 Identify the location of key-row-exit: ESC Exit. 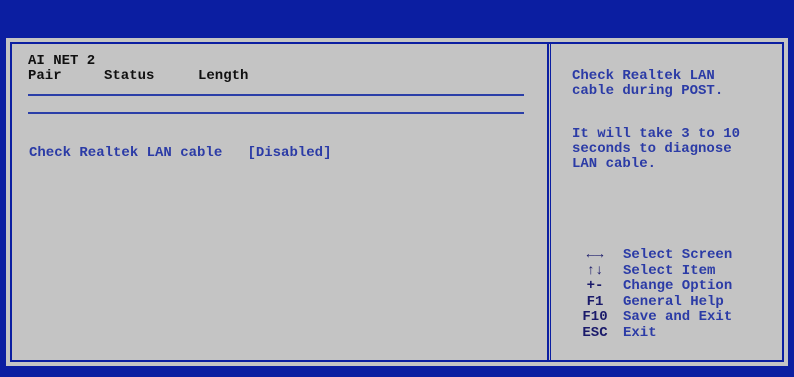
(649, 333).